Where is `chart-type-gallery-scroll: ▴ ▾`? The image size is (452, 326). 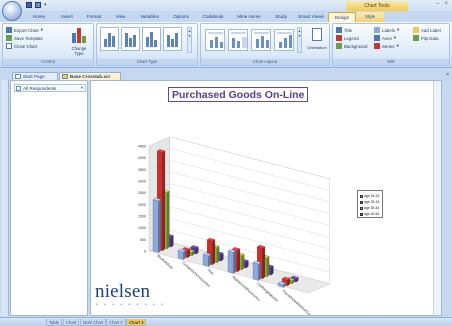
chart-type-gallery-scroll: ▴ ▾ is located at coordinates (189, 40).